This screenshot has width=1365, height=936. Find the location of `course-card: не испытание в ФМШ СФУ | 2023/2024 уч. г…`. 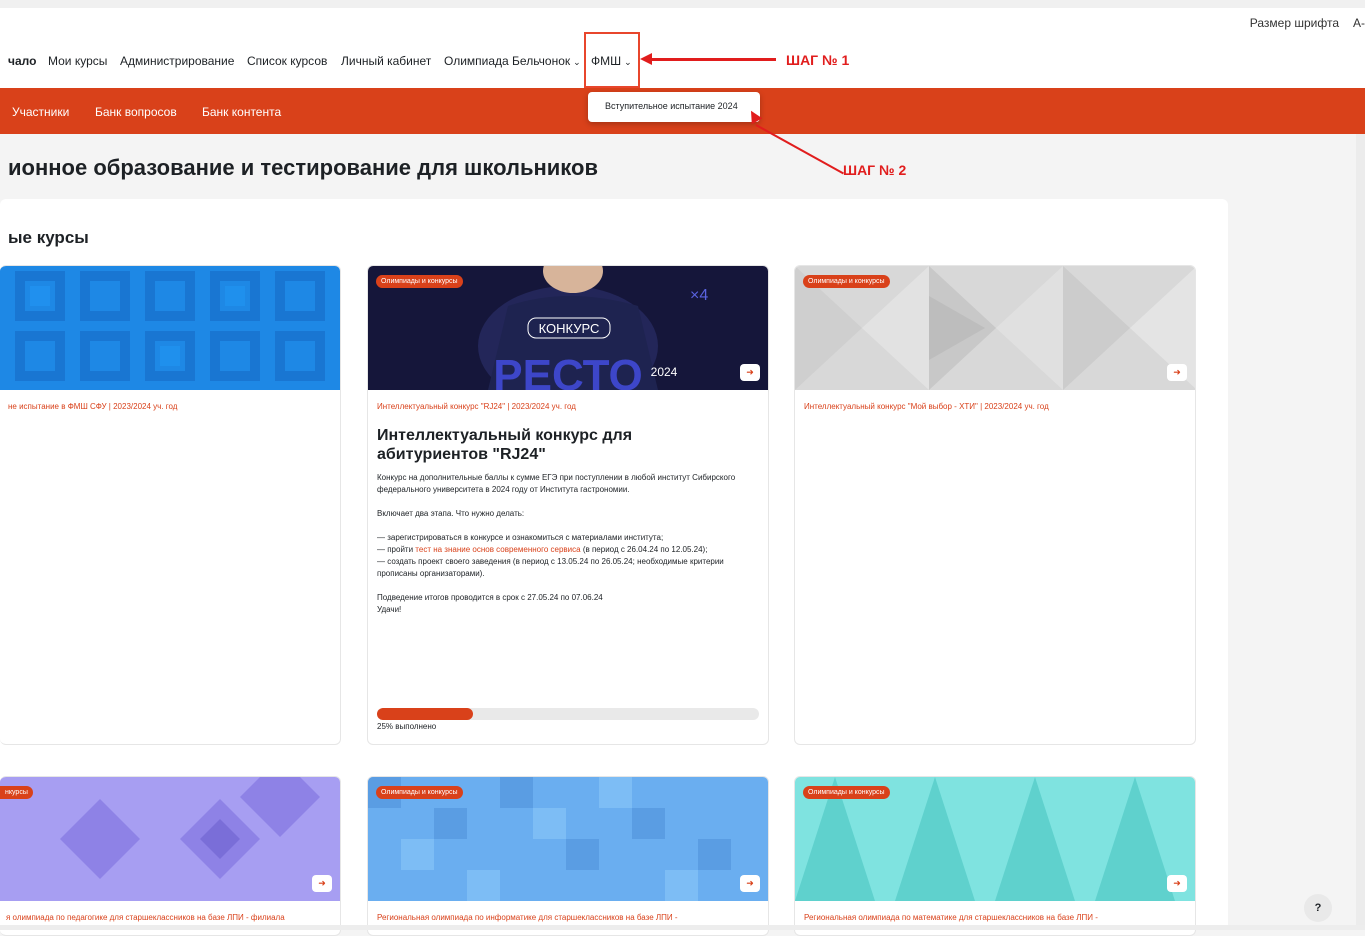

course-card: не испытание в ФМШ СФУ | 2023/2024 уч. г… is located at coordinates (170, 505).